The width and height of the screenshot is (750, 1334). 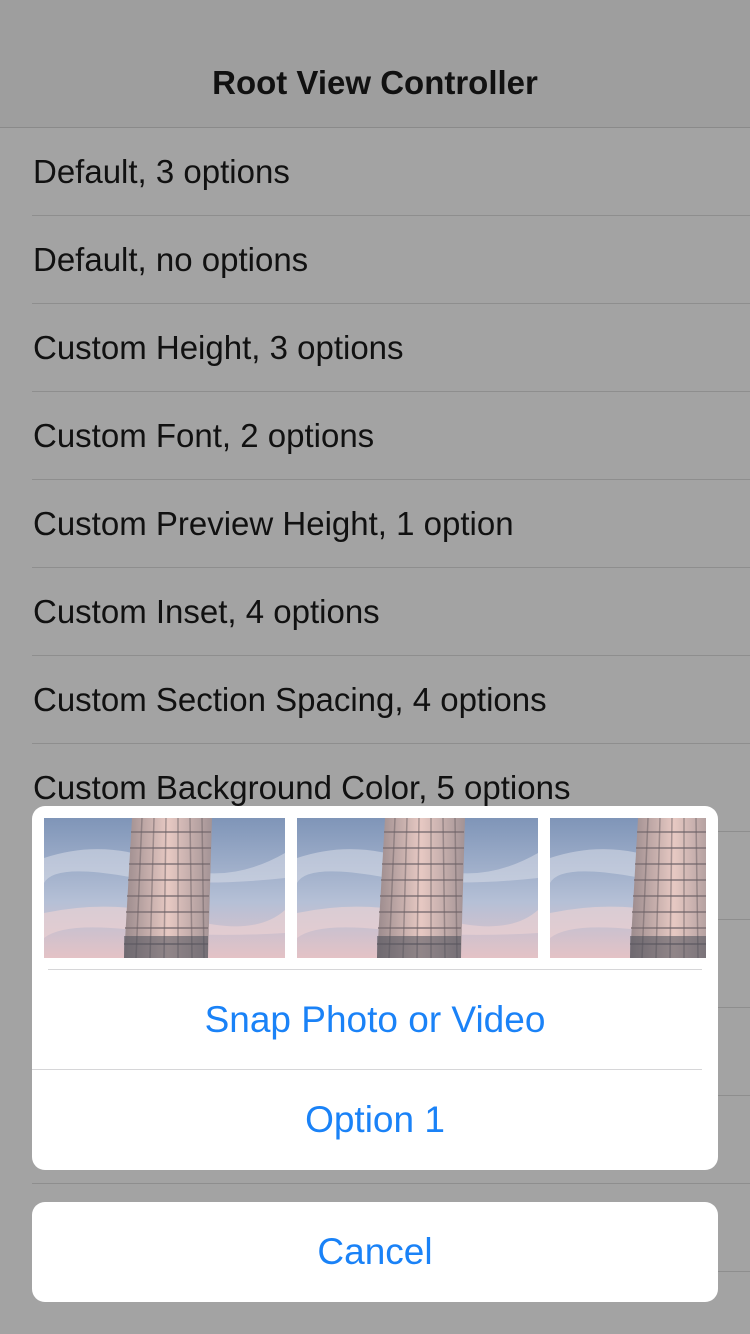 I want to click on navigation-bar: Root View Controller, so click(x=375, y=64).